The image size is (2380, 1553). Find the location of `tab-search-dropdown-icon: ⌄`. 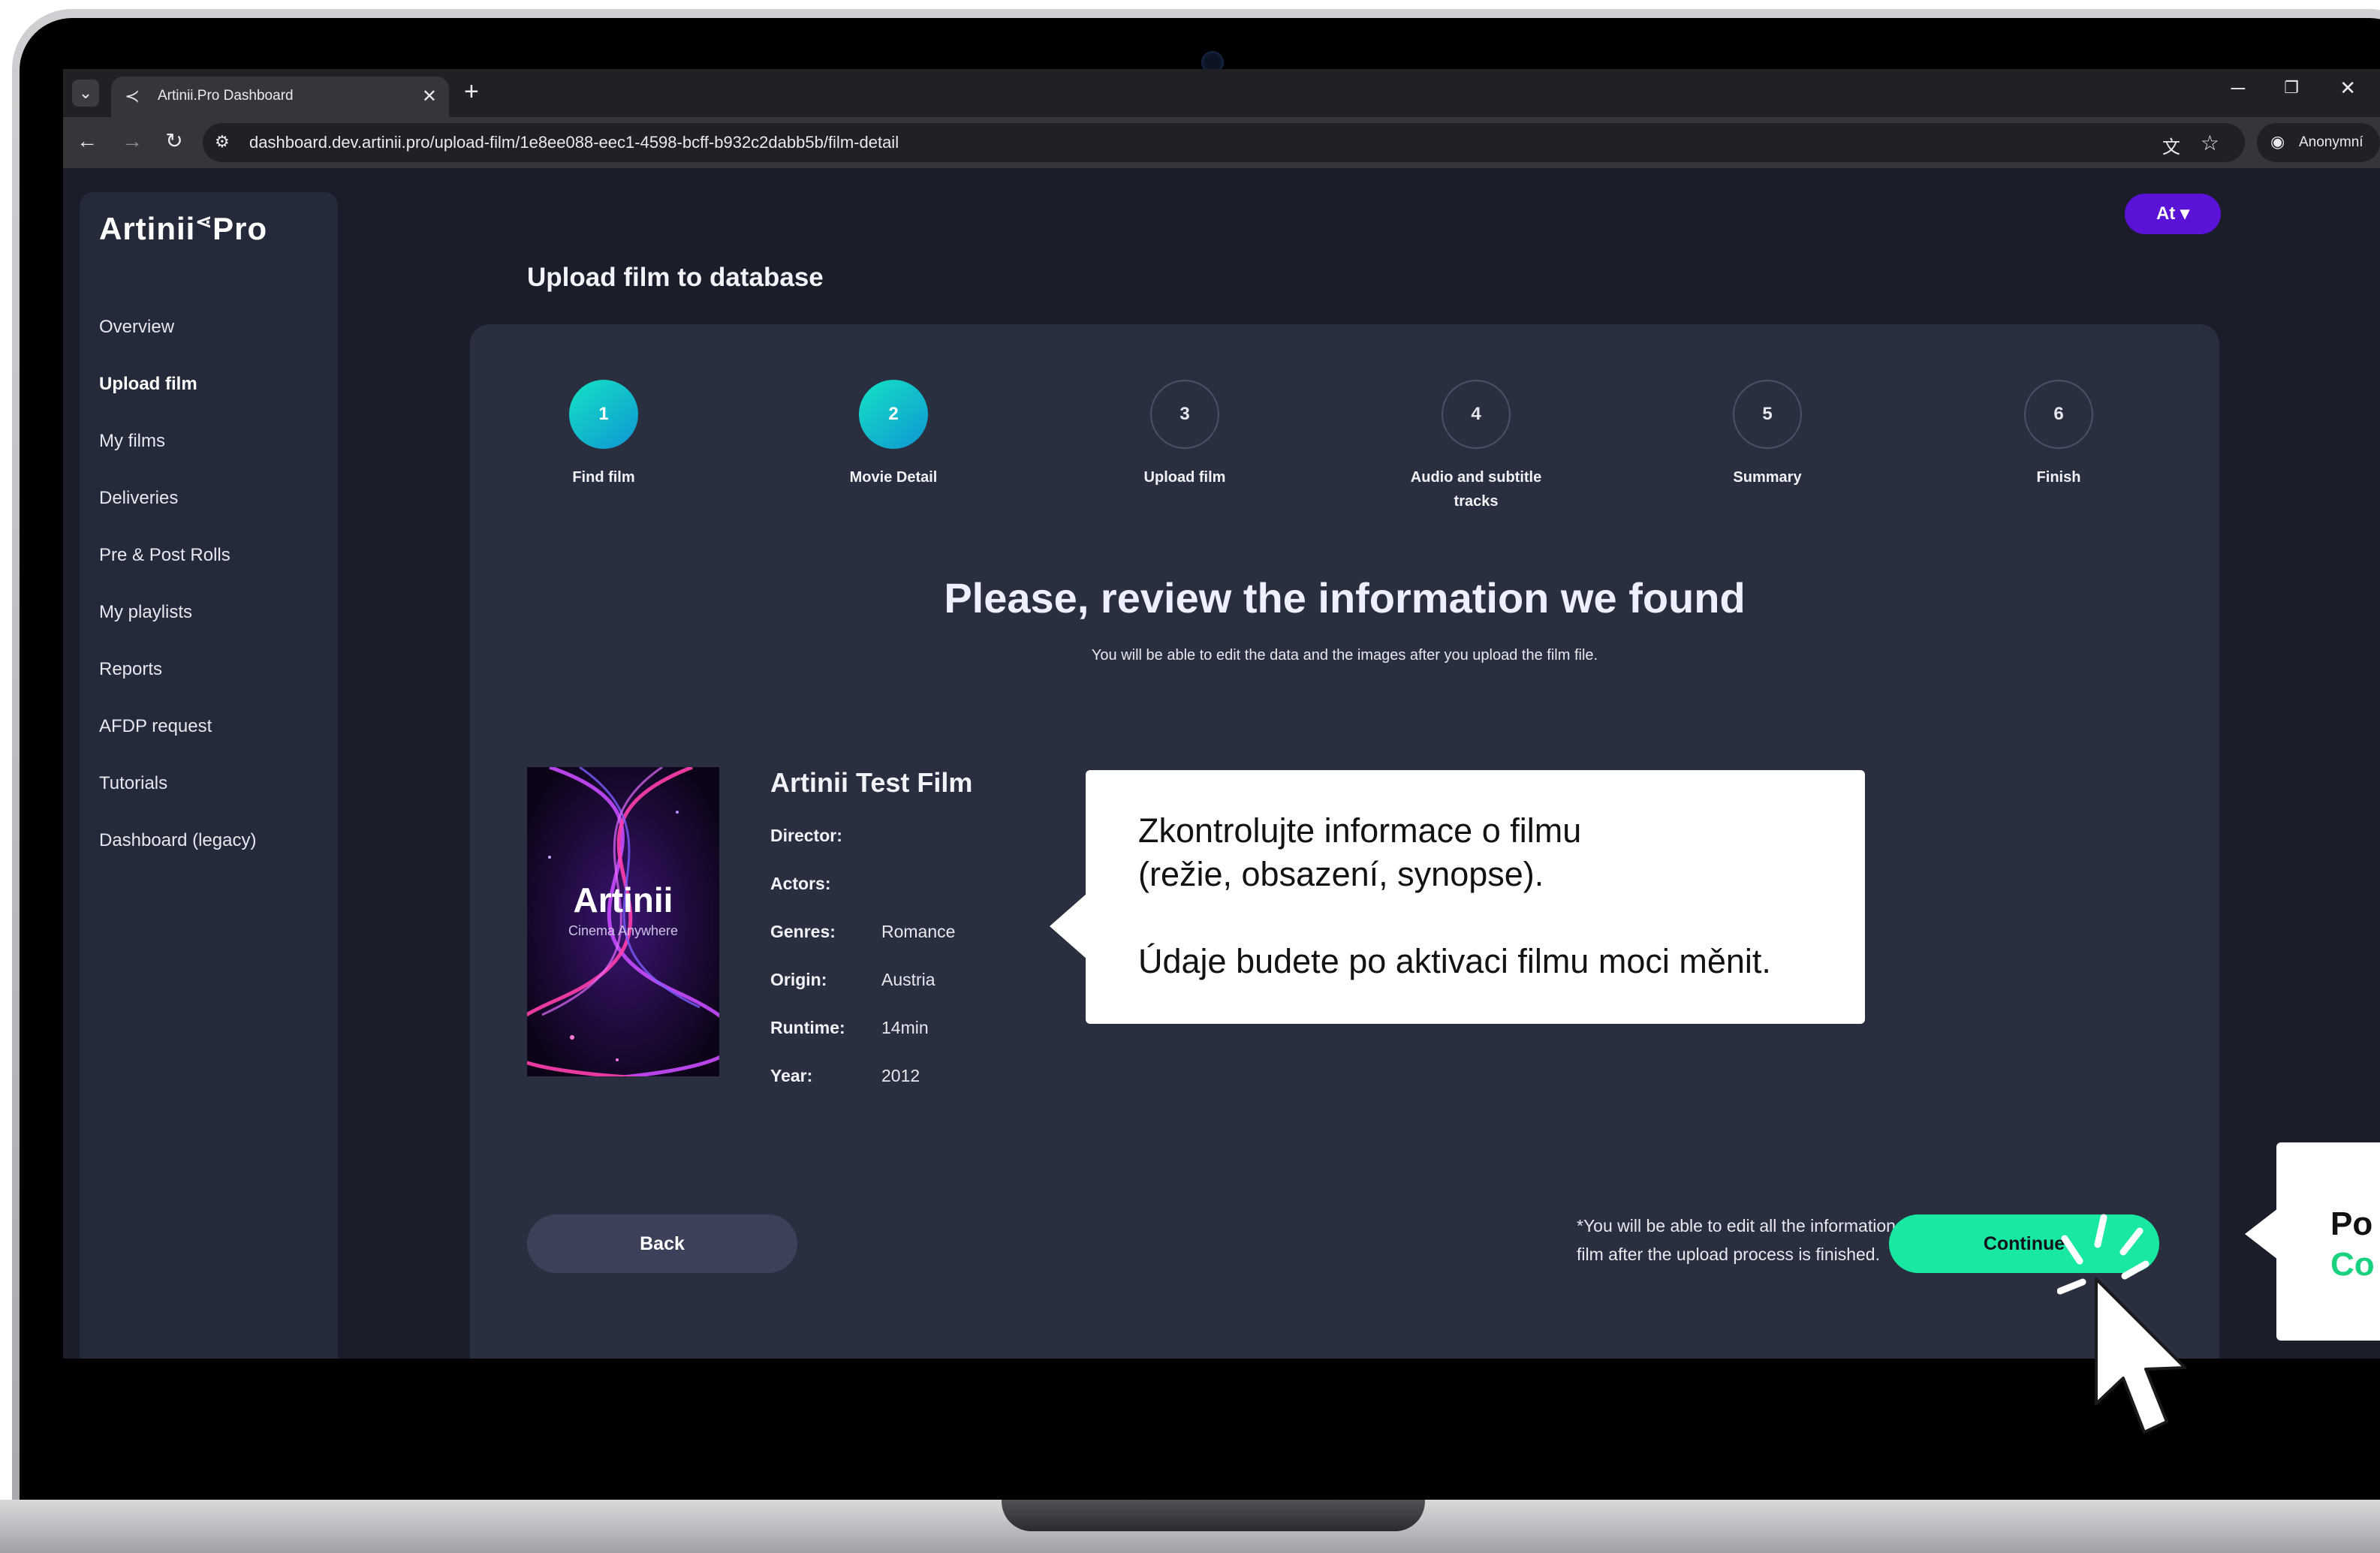

tab-search-dropdown-icon: ⌄ is located at coordinates (85, 93).